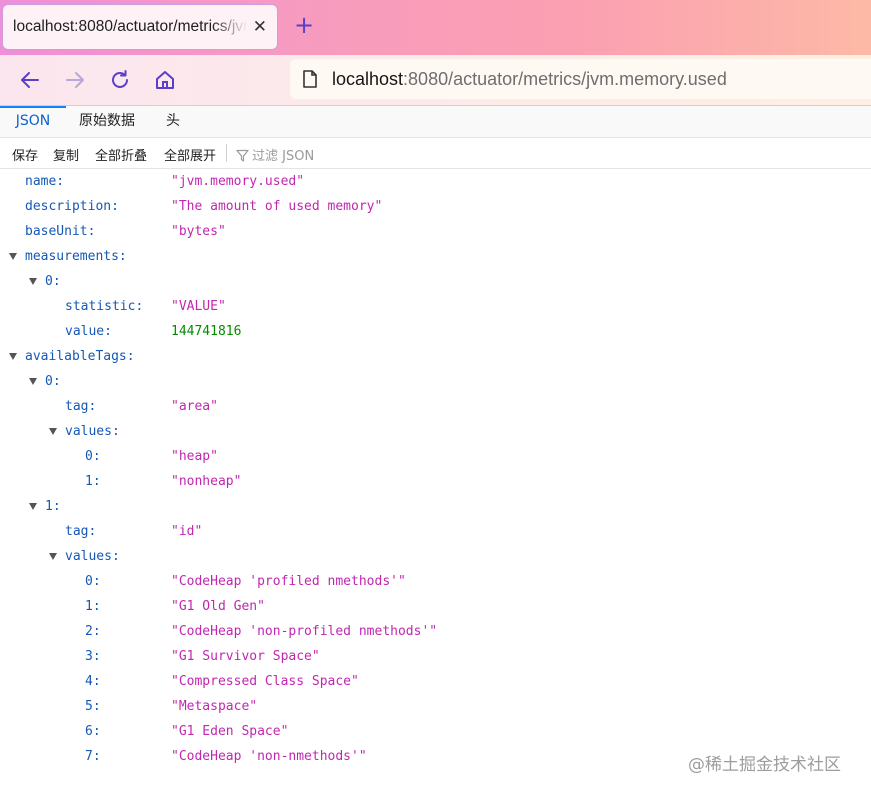 The image size is (871, 794). Describe the element at coordinates (435, 606) in the screenshot. I see `json-row-value-item: 1: "G1 Old Gen"` at that location.